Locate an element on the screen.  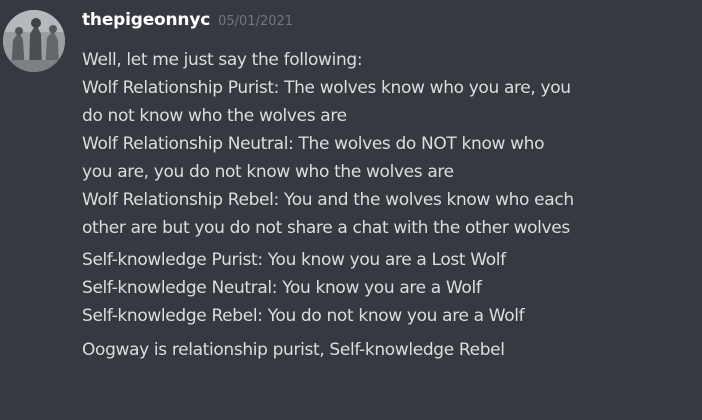
message-line: Well, let me just say the following: is located at coordinates (222, 60).